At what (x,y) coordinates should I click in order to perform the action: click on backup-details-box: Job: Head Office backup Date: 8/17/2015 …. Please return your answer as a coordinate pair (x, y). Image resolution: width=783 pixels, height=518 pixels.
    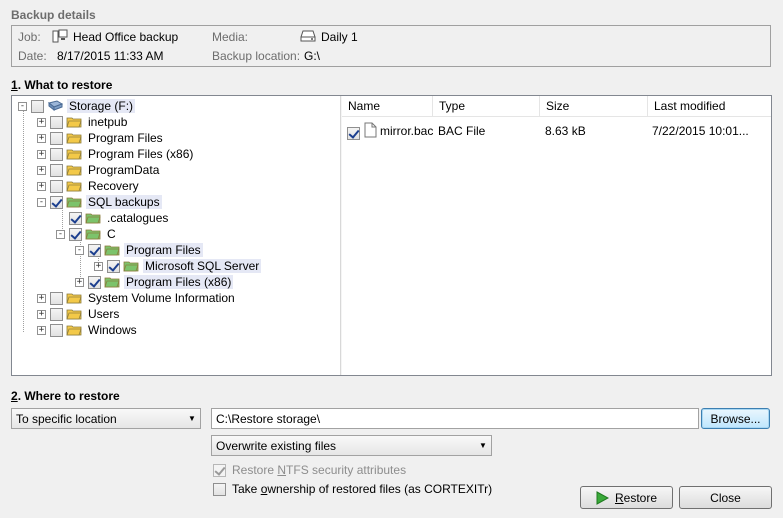
    Looking at the image, I should click on (391, 46).